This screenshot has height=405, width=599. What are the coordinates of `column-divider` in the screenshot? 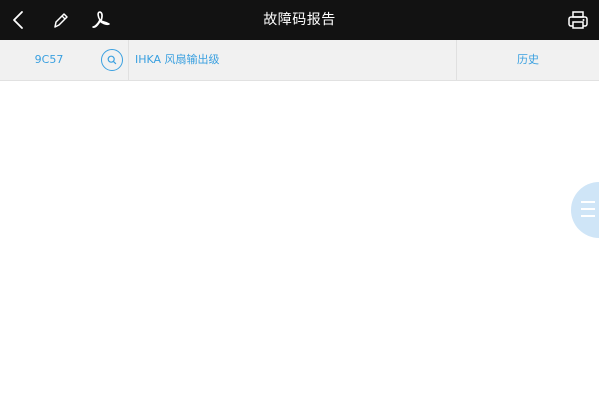 It's located at (128, 60).